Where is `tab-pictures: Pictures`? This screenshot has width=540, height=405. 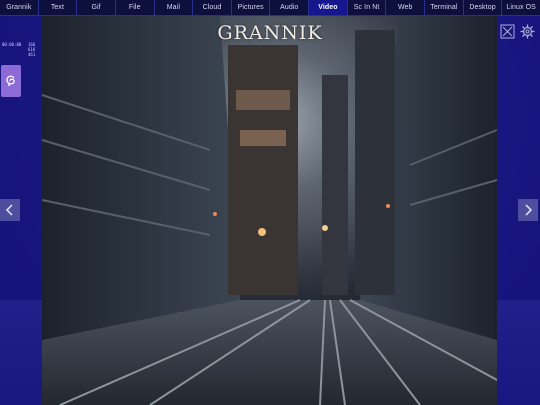 tab-pictures: Pictures is located at coordinates (251, 7).